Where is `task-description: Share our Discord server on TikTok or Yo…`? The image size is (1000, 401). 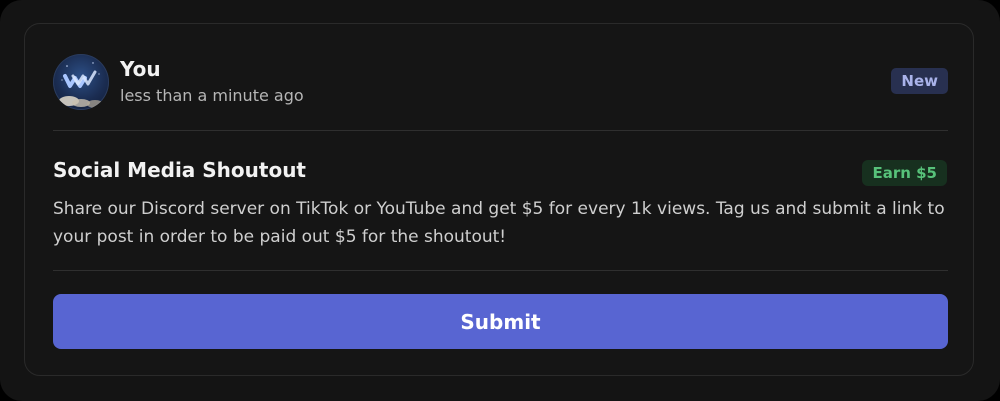 task-description: Share our Discord server on TikTok or Yo… is located at coordinates (499, 223).